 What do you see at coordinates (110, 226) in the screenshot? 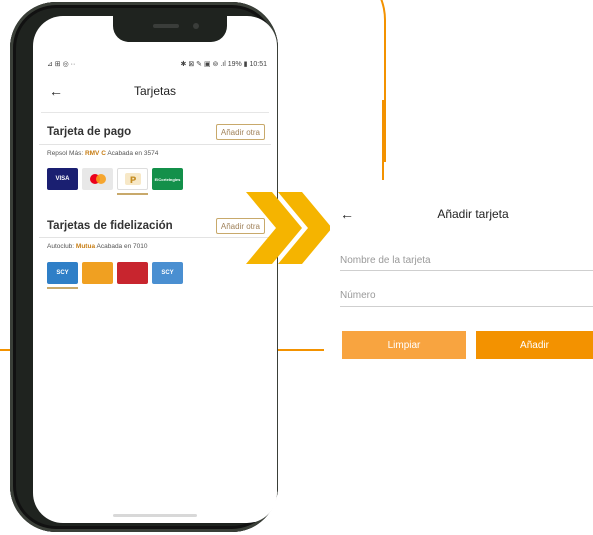
I see `loyalty-section-title: Tarjetas de fidelización` at bounding box center [110, 226].